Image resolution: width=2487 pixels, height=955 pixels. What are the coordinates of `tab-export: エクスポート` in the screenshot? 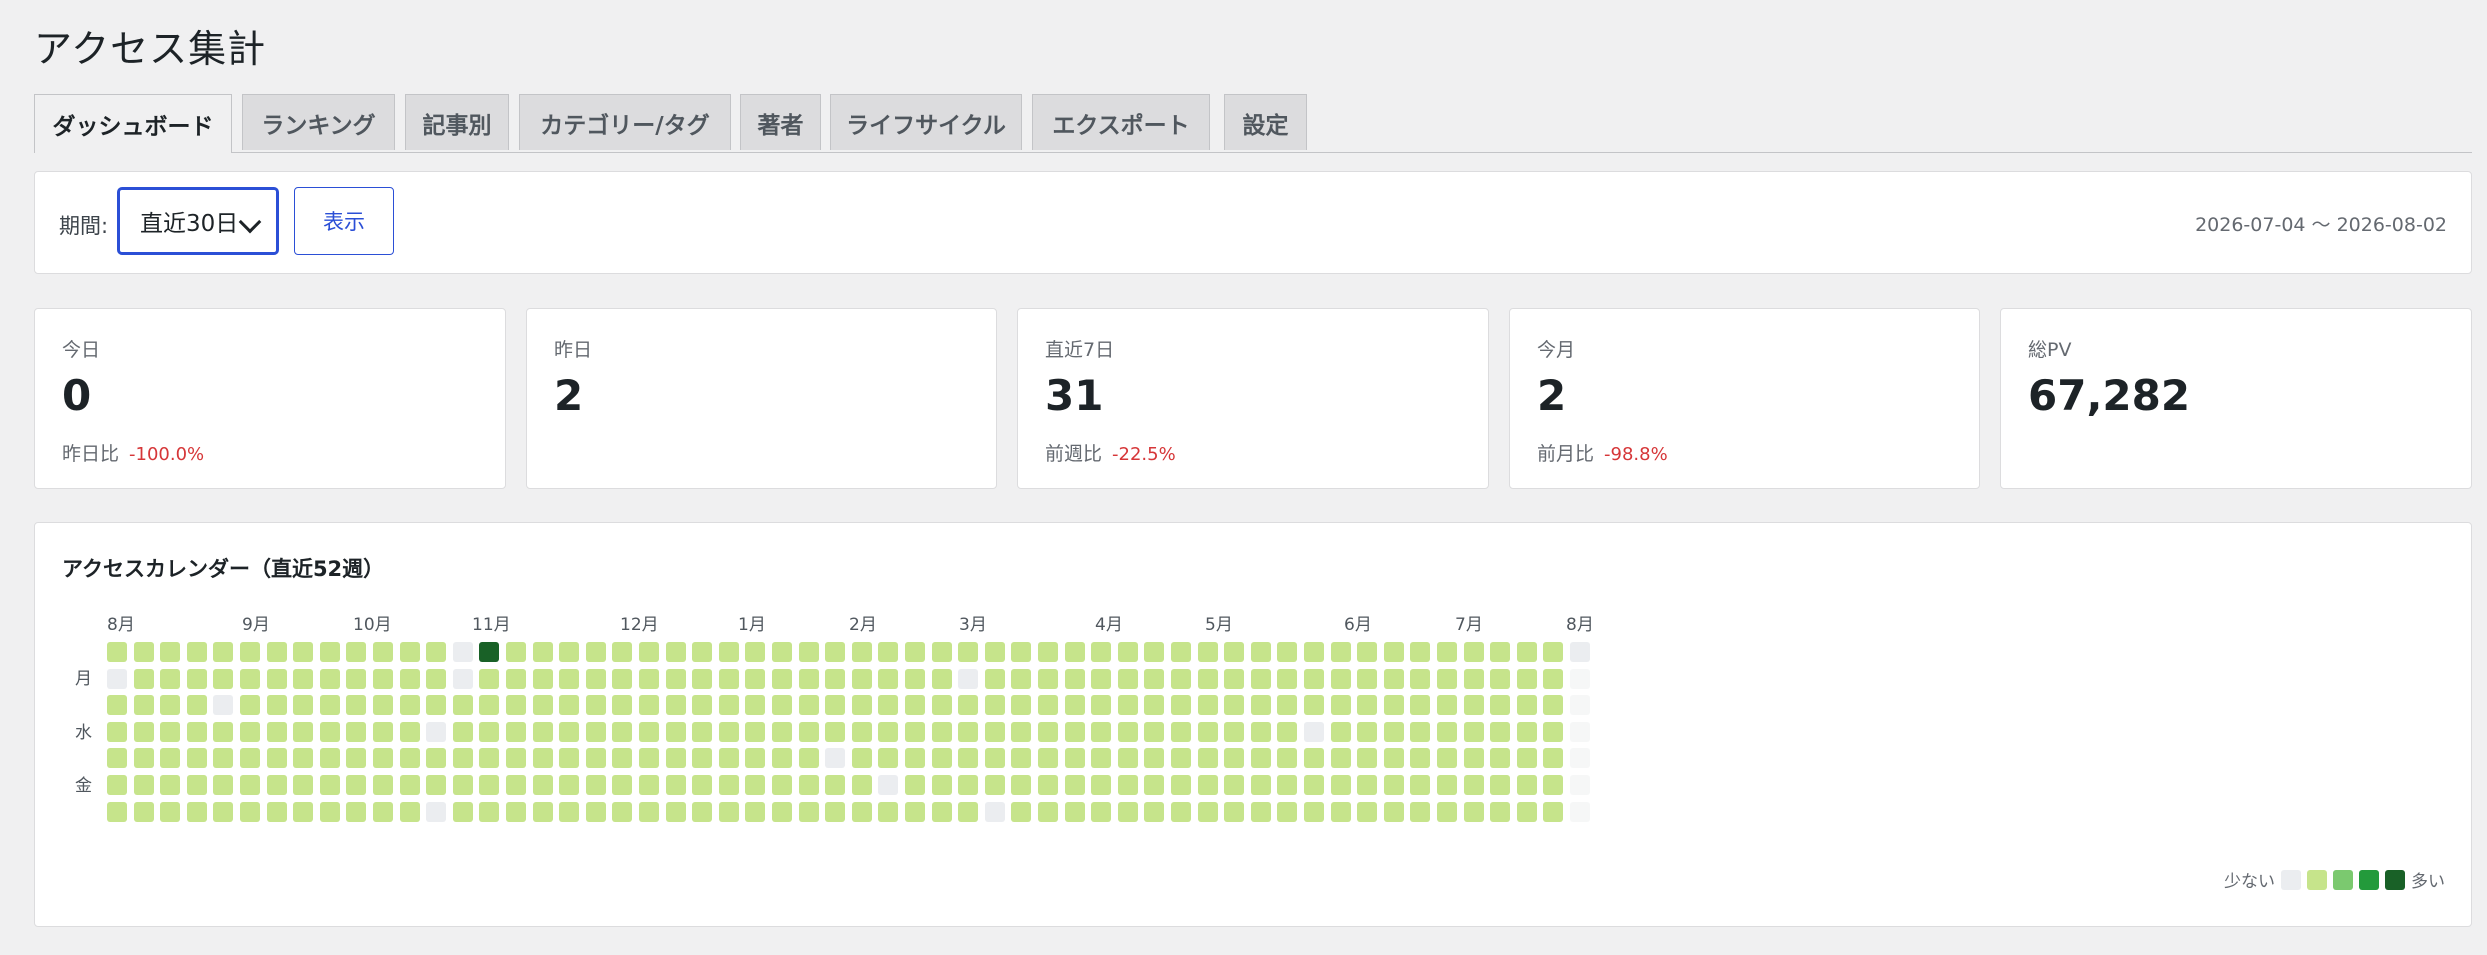 It's located at (1121, 122).